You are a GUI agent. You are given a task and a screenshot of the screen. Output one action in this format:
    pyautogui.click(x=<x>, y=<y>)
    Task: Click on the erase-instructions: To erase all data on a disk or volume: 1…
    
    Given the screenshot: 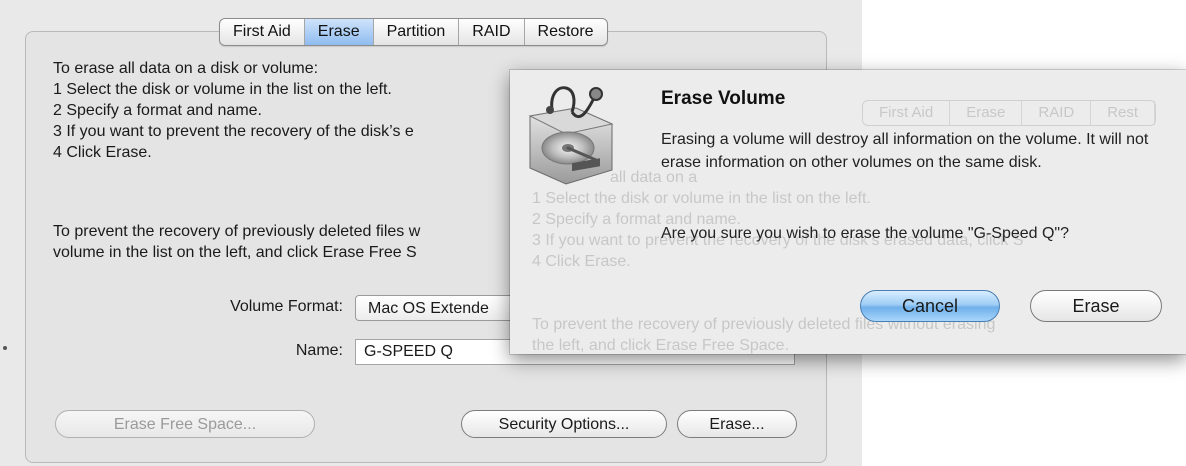 What is the action you would take?
    pyautogui.click(x=233, y=110)
    